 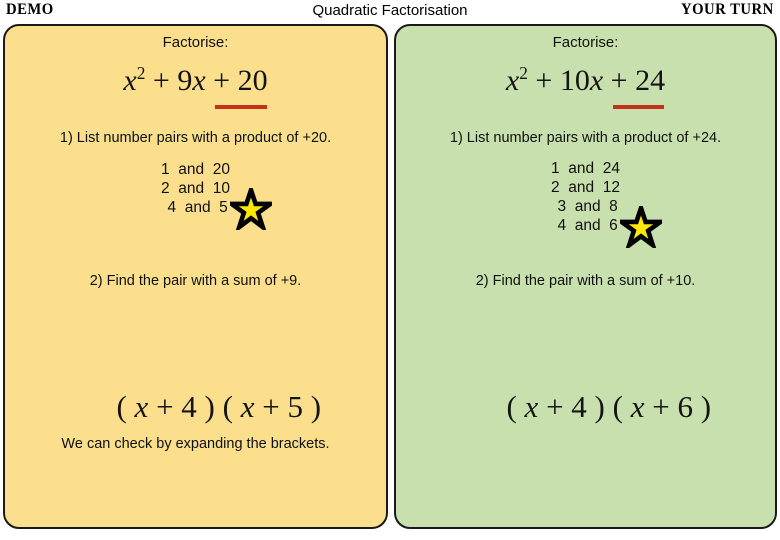 I want to click on your-turn-badge: YOUR TURN, so click(x=727, y=9).